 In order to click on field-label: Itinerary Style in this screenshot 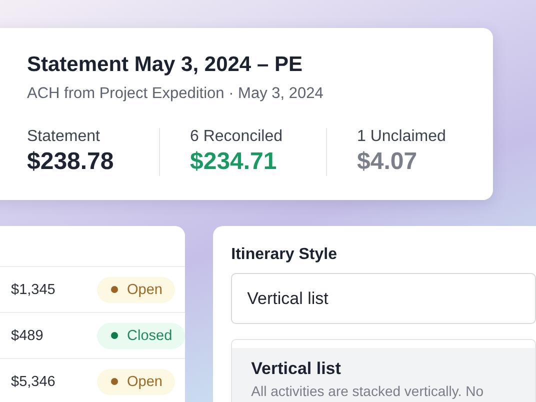, I will do `click(284, 255)`.